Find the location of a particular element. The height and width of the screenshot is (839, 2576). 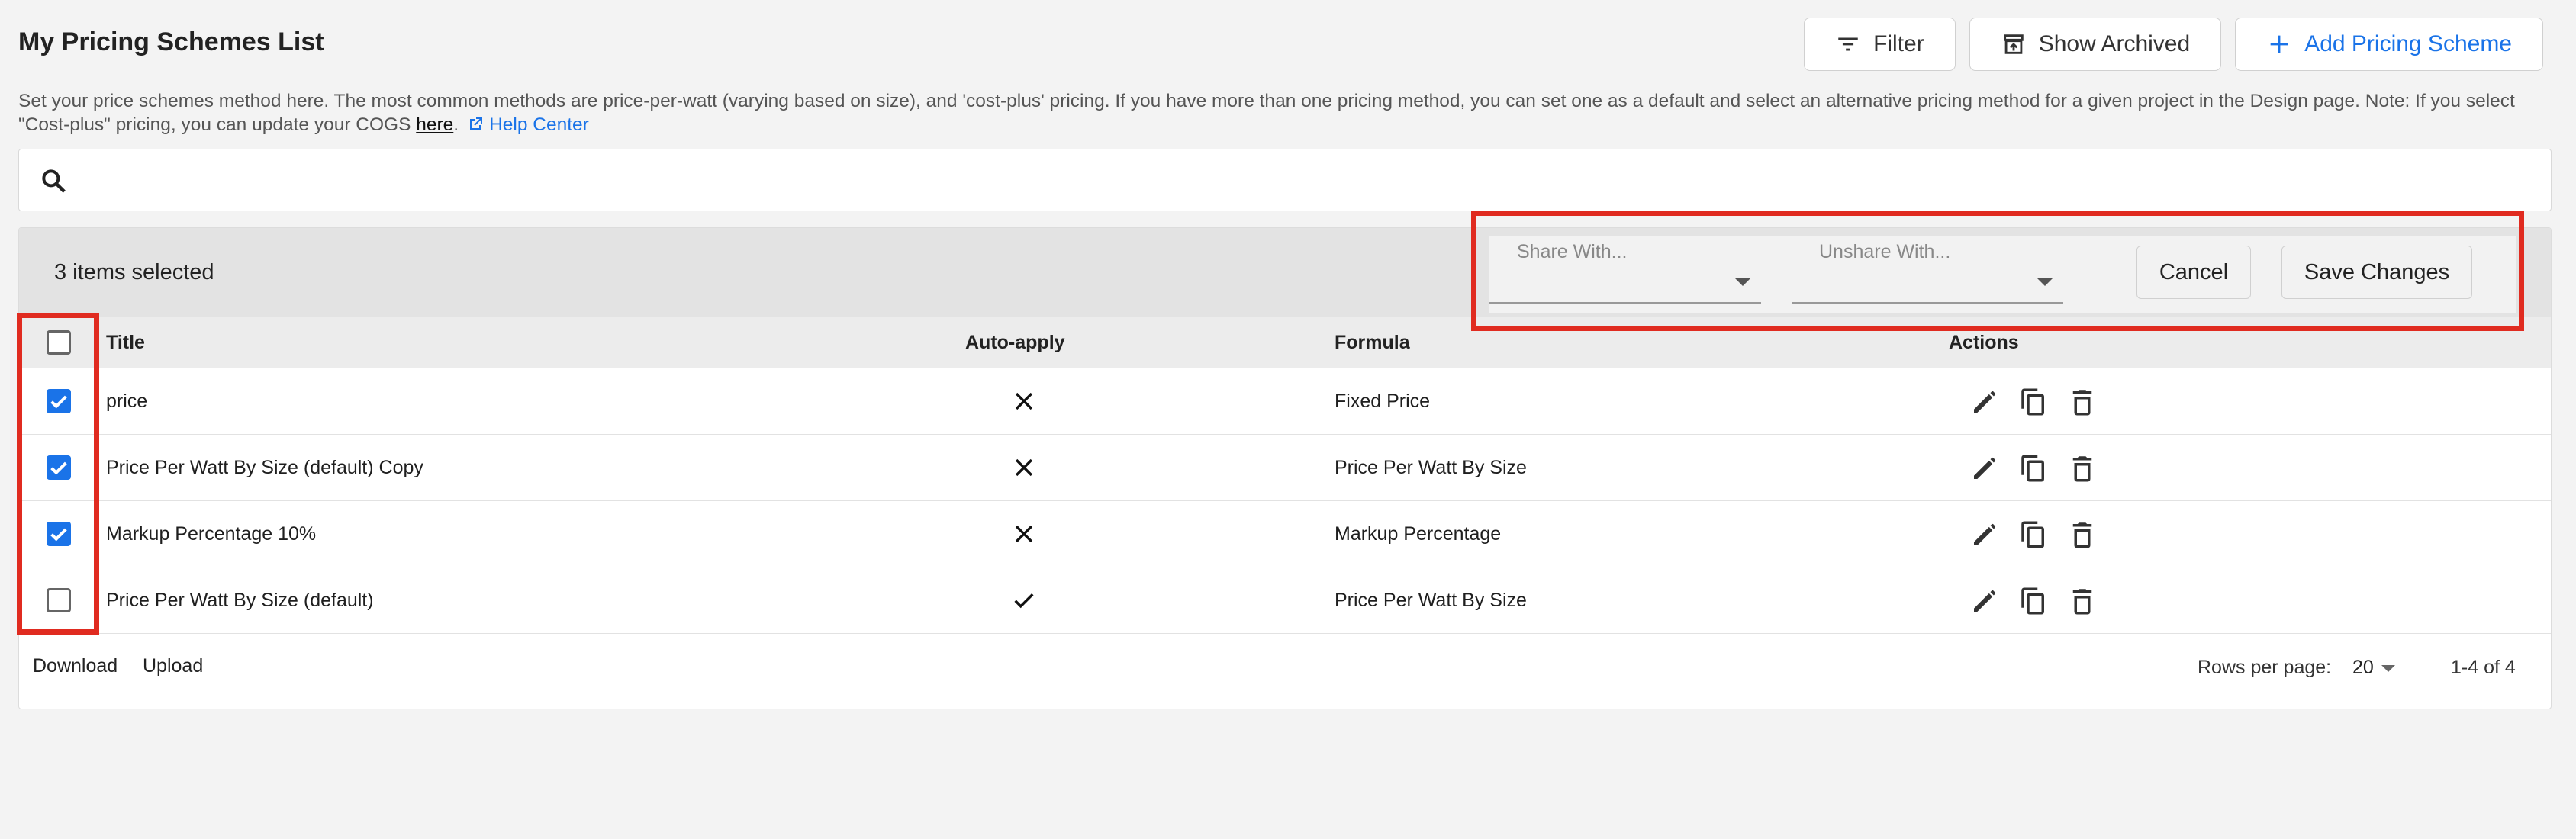

selected-count: 3 items selected is located at coordinates (134, 272).